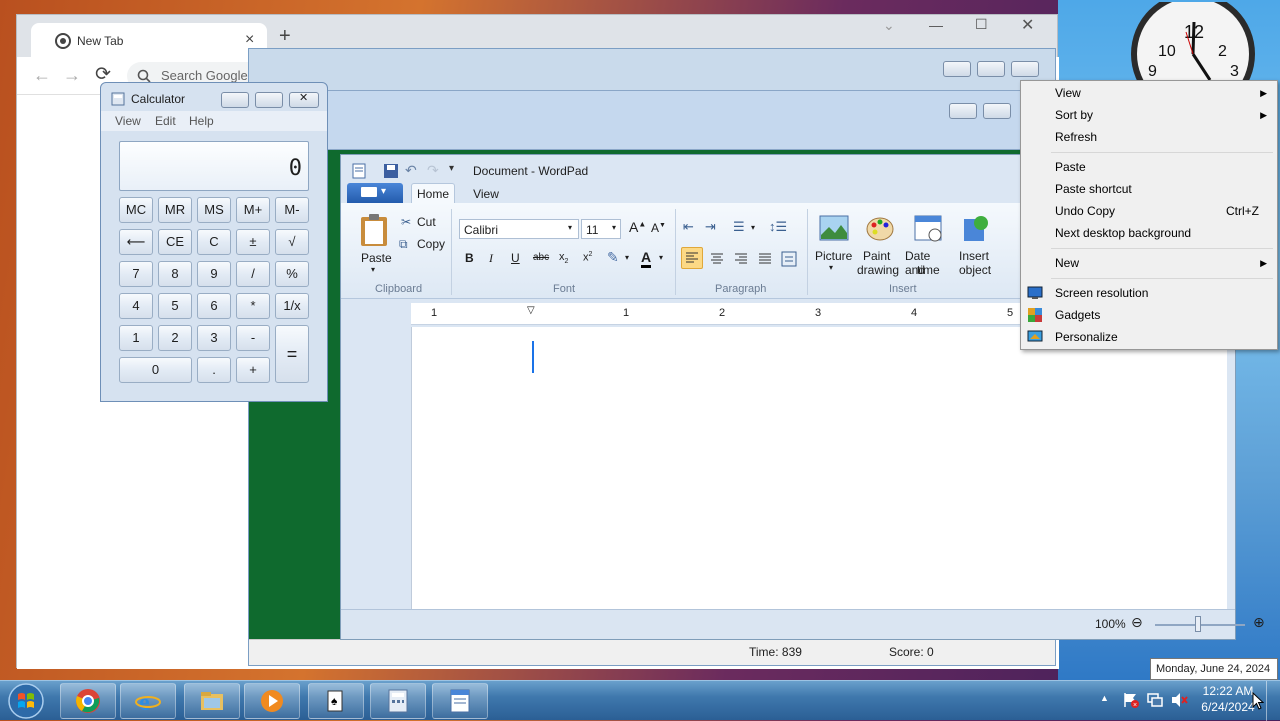 This screenshot has width=1280, height=721. I want to click on multiply-button: *, so click(253, 306).